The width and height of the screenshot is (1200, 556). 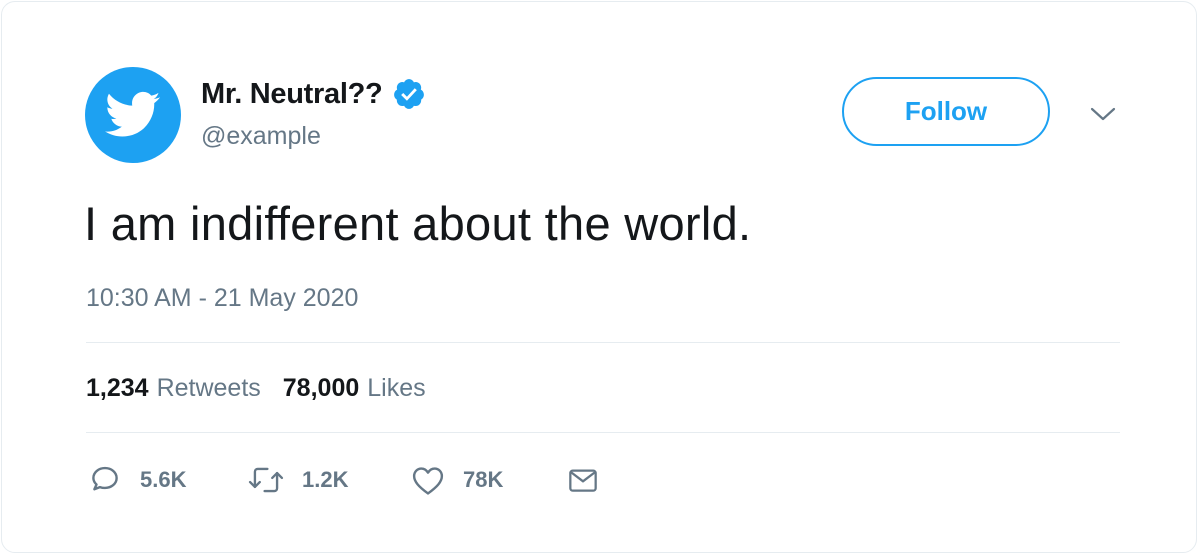 What do you see at coordinates (409, 94) in the screenshot?
I see `verified-badge-icon` at bounding box center [409, 94].